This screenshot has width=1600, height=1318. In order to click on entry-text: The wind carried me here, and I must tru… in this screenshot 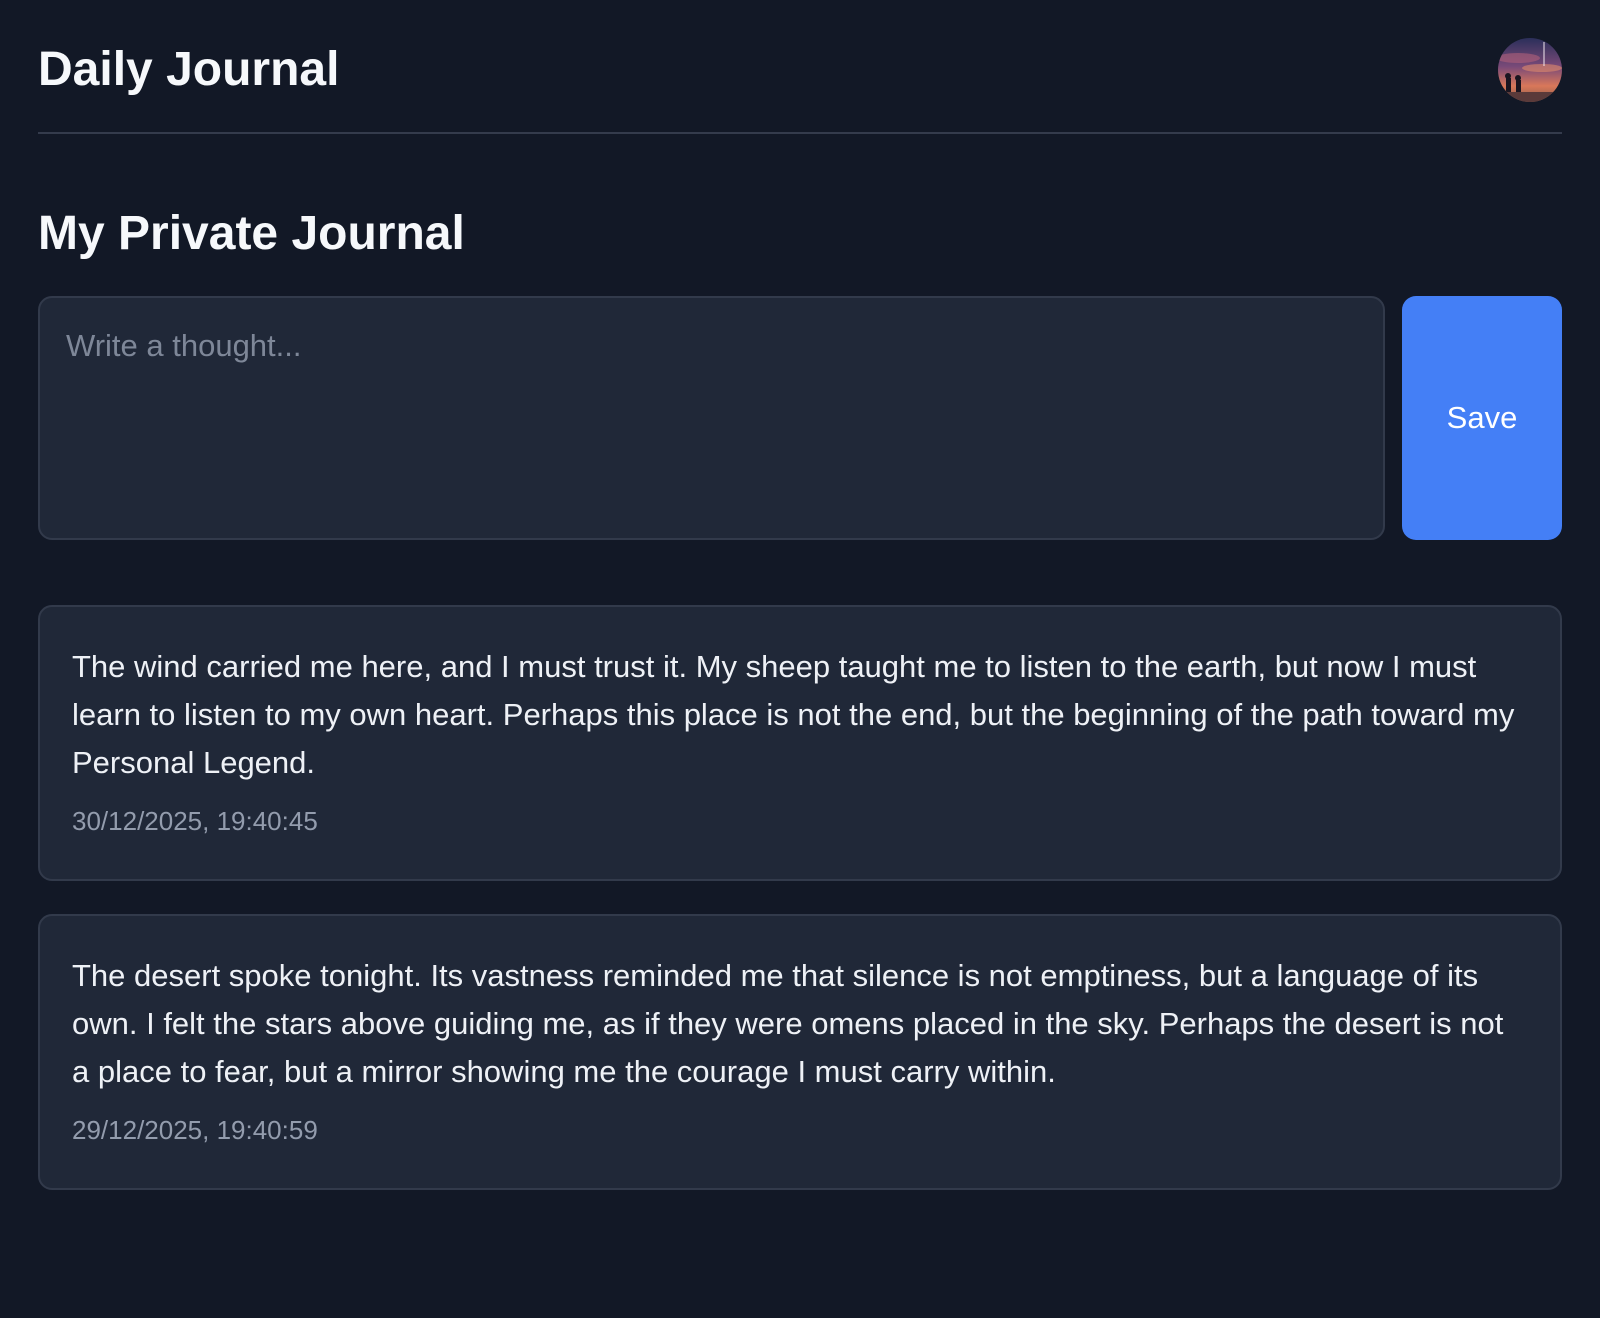, I will do `click(793, 714)`.